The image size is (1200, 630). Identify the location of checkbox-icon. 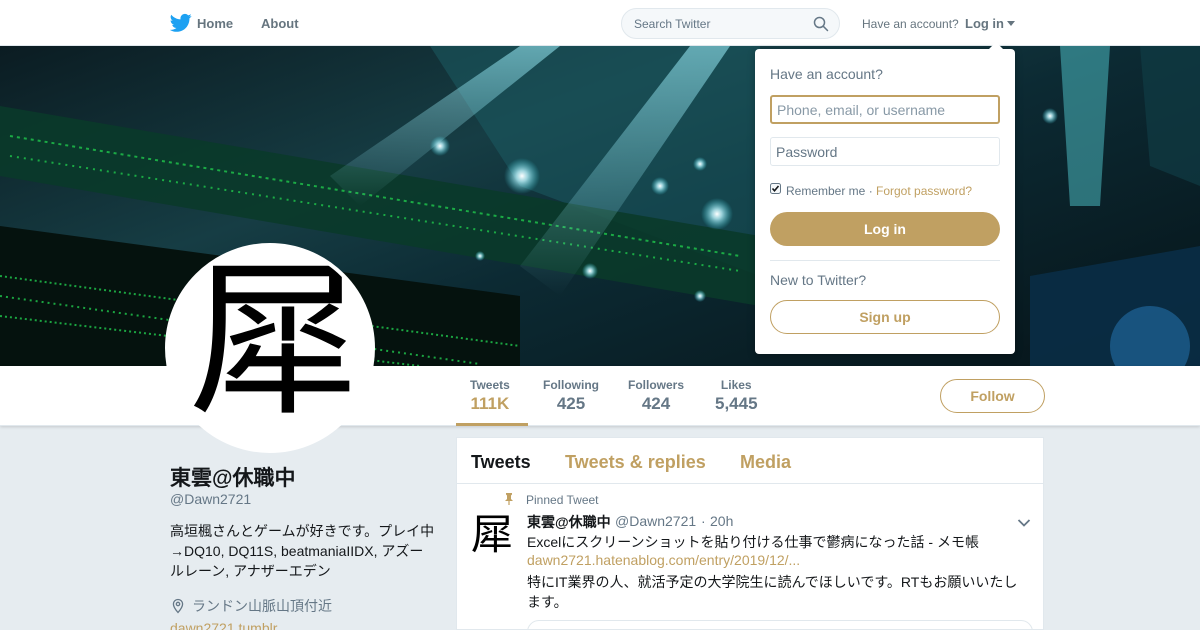
(775, 188).